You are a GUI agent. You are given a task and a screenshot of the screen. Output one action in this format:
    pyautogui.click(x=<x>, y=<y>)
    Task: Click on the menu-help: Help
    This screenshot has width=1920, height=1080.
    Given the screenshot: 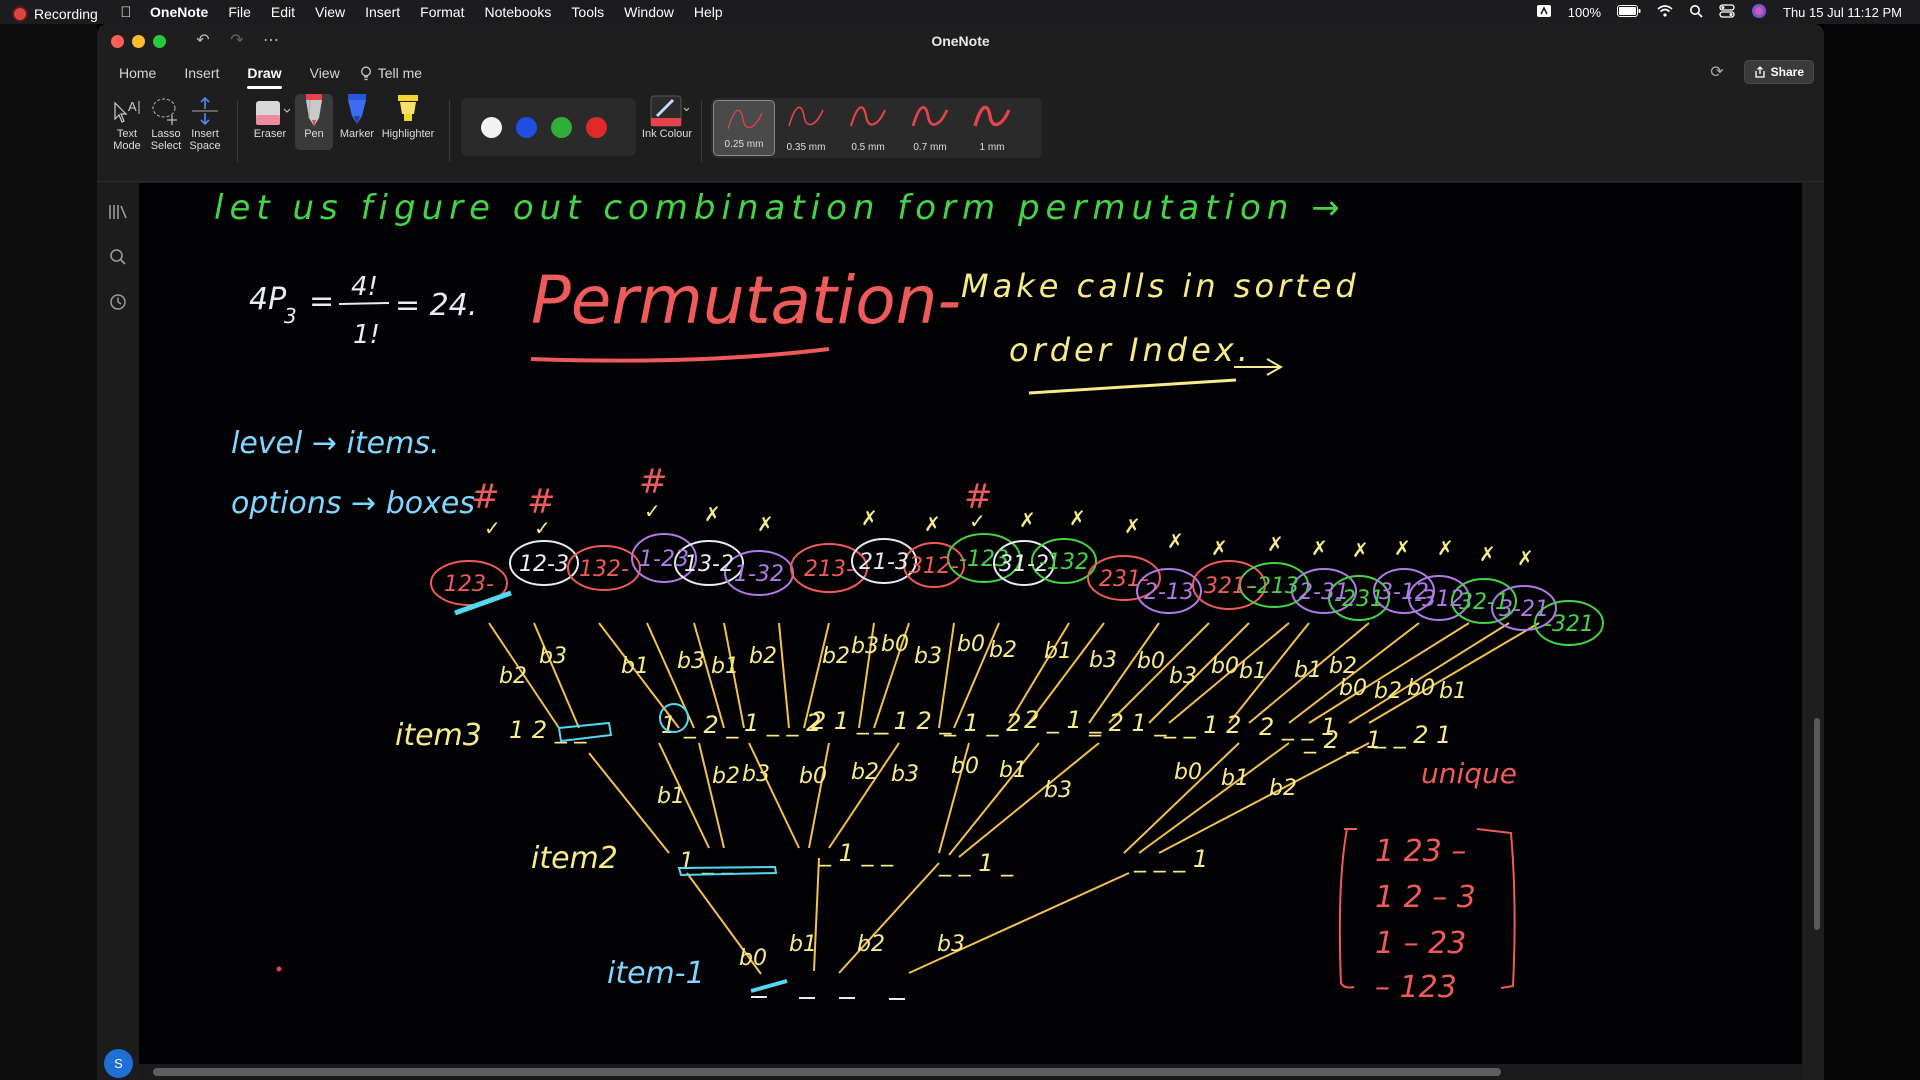 What is the action you would take?
    pyautogui.click(x=708, y=12)
    